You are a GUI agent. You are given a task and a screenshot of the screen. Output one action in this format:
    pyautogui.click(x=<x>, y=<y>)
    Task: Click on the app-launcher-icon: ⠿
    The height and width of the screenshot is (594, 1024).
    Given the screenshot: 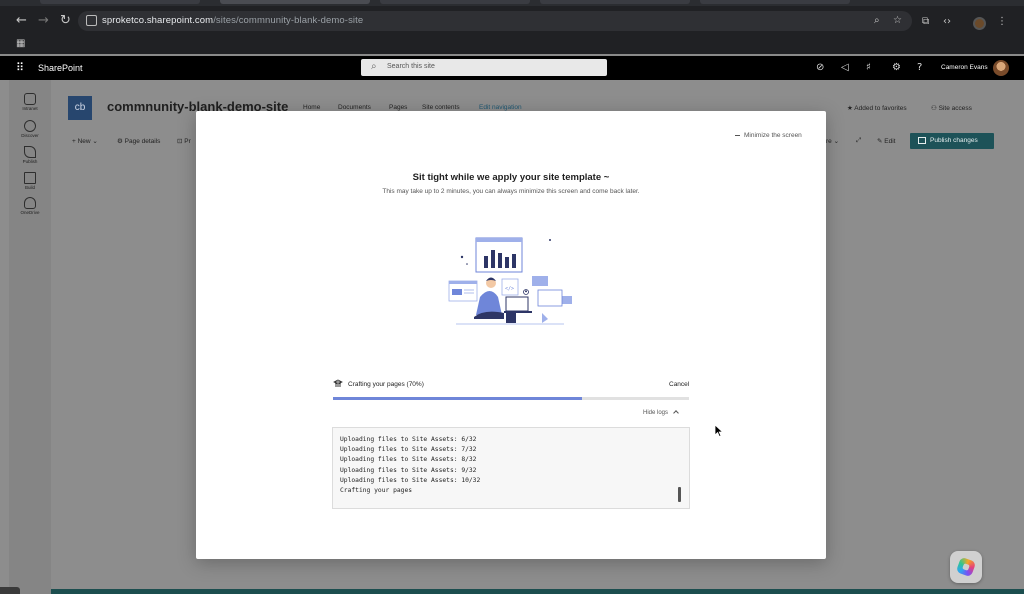 What is the action you would take?
    pyautogui.click(x=20, y=68)
    